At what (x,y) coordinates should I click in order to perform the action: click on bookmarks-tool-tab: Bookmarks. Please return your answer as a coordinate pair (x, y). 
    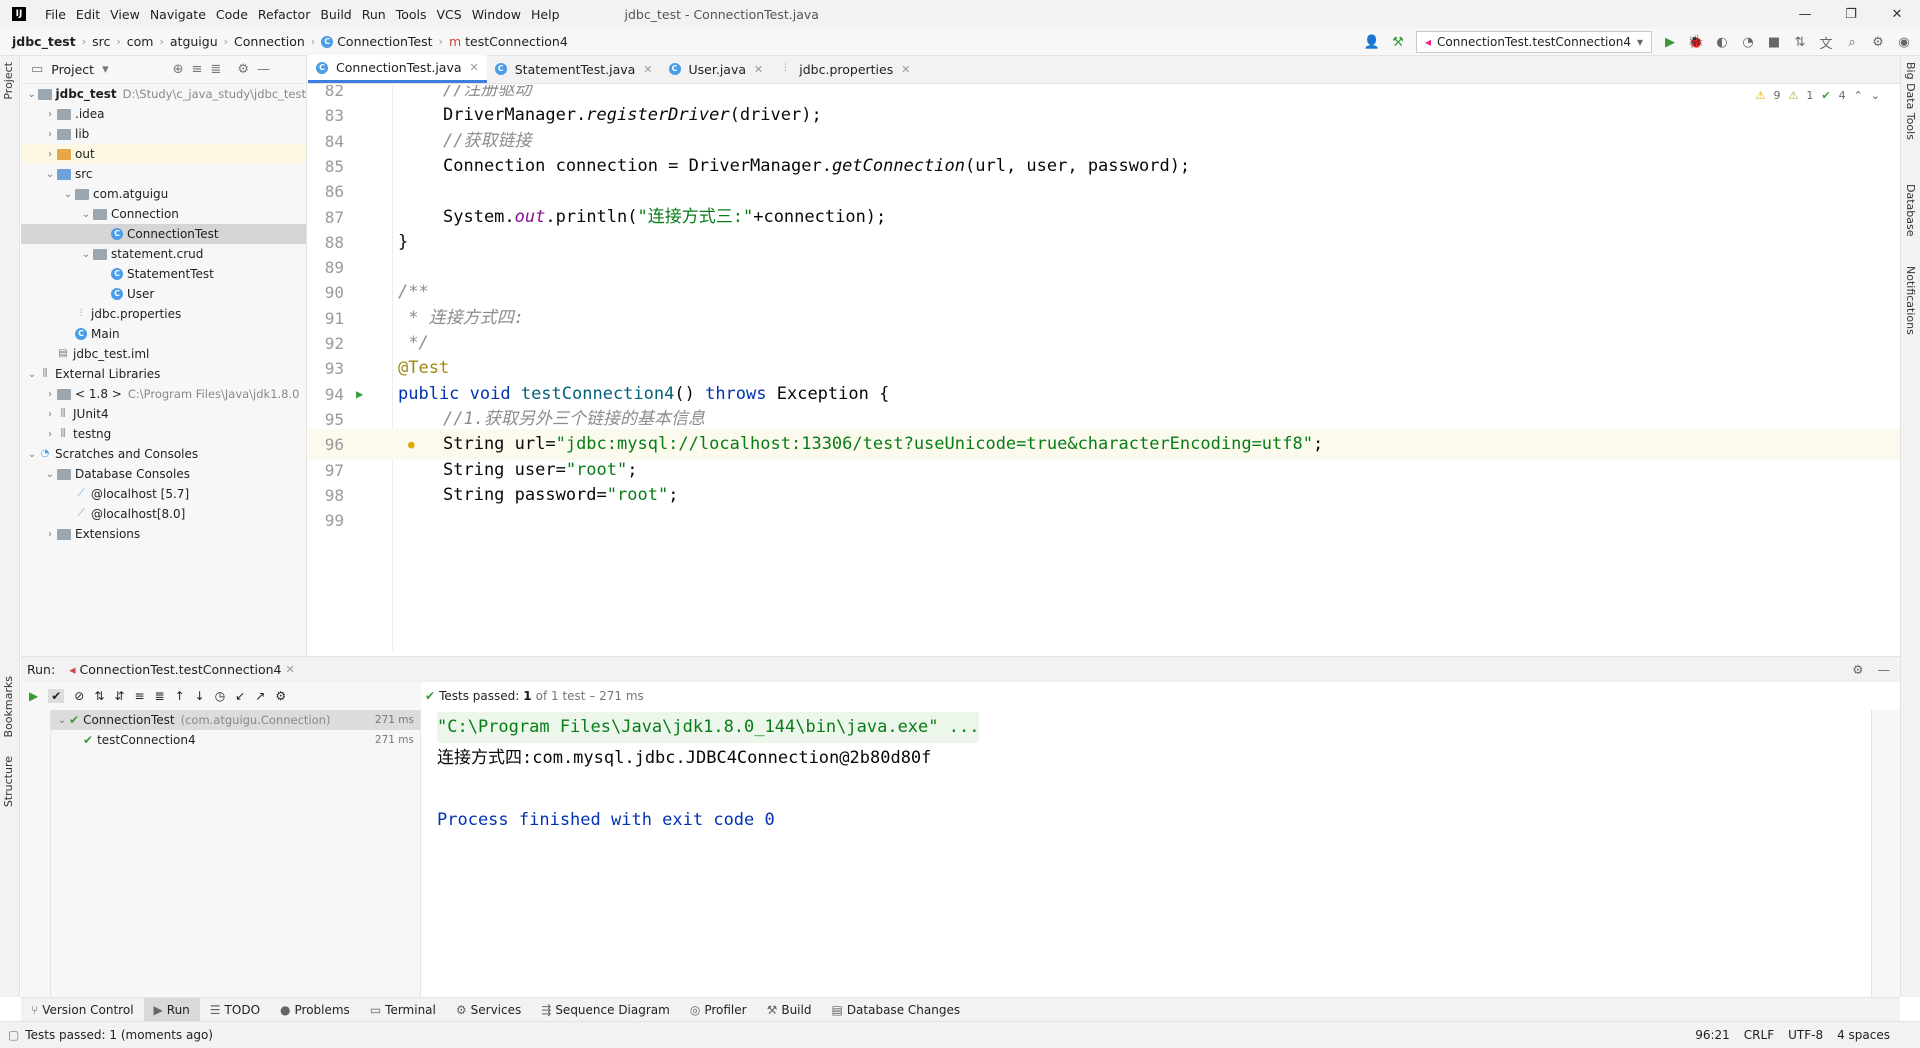
    Looking at the image, I should click on (8, 706).